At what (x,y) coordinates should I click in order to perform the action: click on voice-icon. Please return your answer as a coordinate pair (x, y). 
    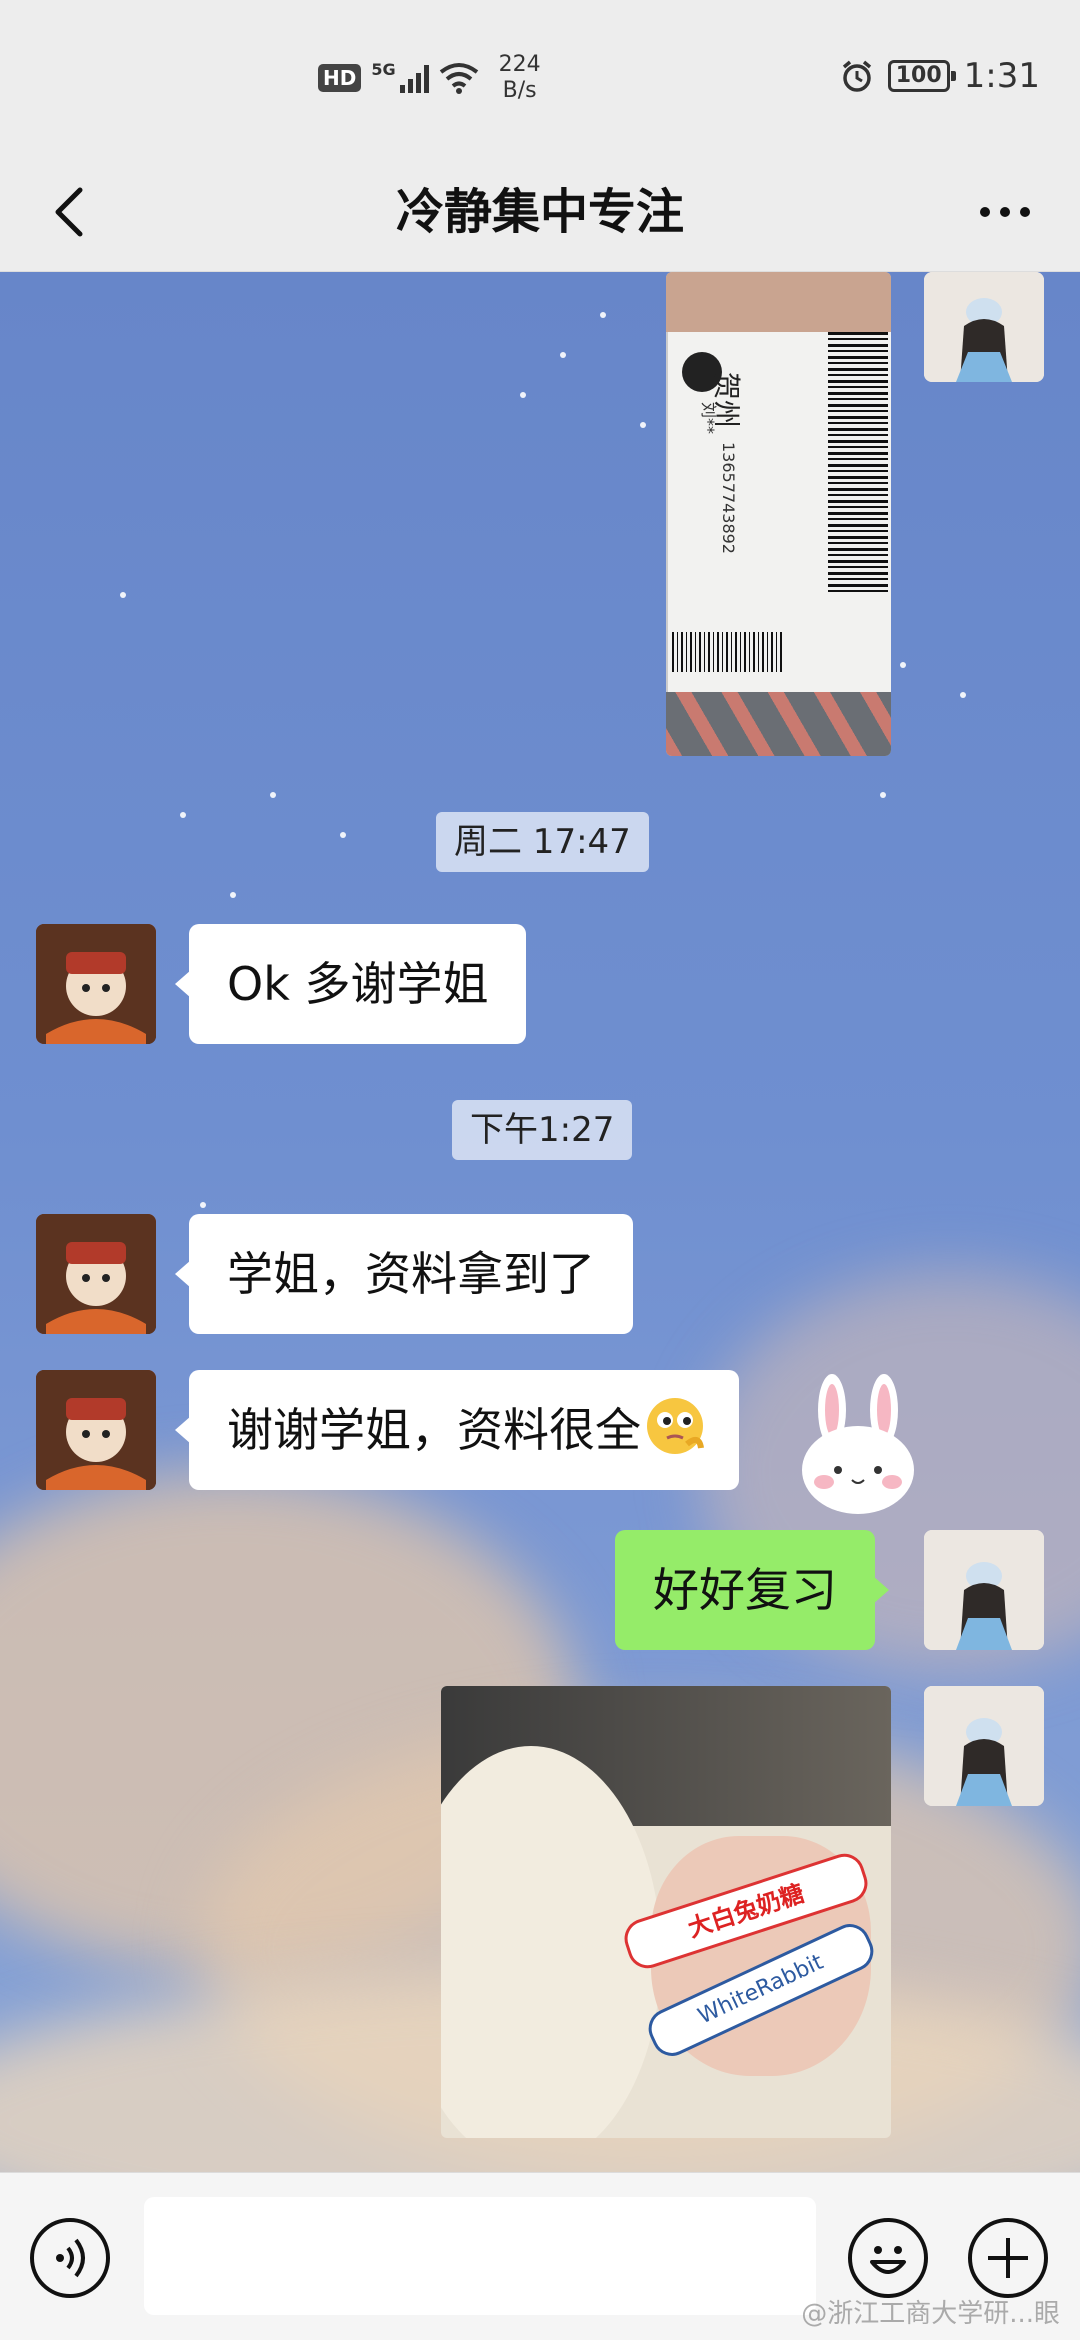
    Looking at the image, I should click on (70, 2258).